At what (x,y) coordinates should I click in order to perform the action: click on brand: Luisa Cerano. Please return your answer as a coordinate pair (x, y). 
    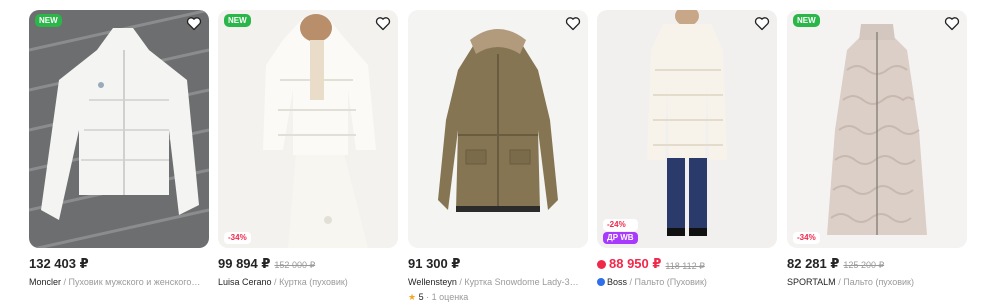
    Looking at the image, I should click on (245, 282).